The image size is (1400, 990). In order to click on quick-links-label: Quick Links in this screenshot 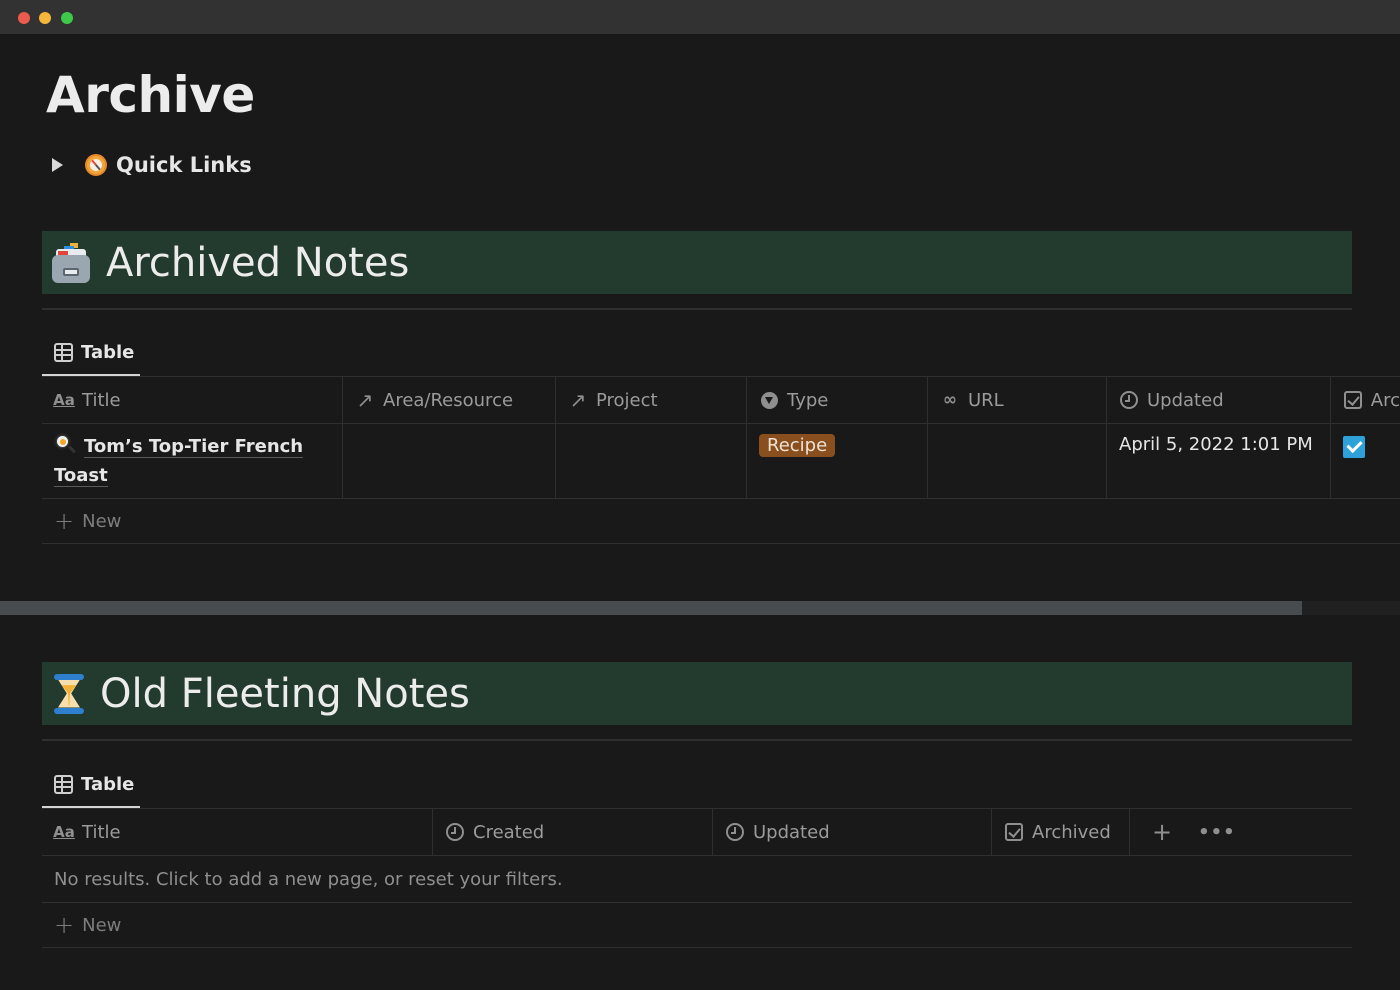, I will do `click(184, 165)`.